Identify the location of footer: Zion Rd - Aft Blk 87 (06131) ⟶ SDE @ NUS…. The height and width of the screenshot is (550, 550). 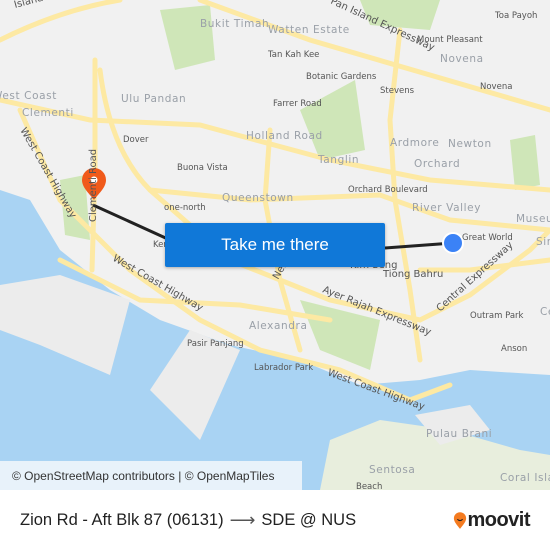
(275, 520).